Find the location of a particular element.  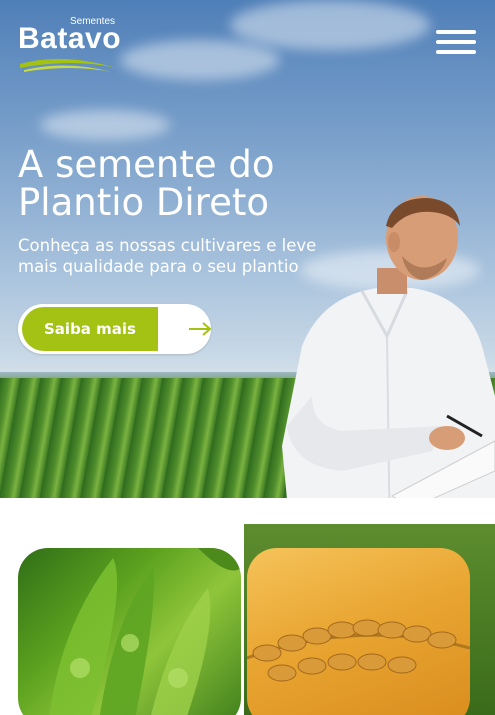

wheat-card is located at coordinates (358, 631).